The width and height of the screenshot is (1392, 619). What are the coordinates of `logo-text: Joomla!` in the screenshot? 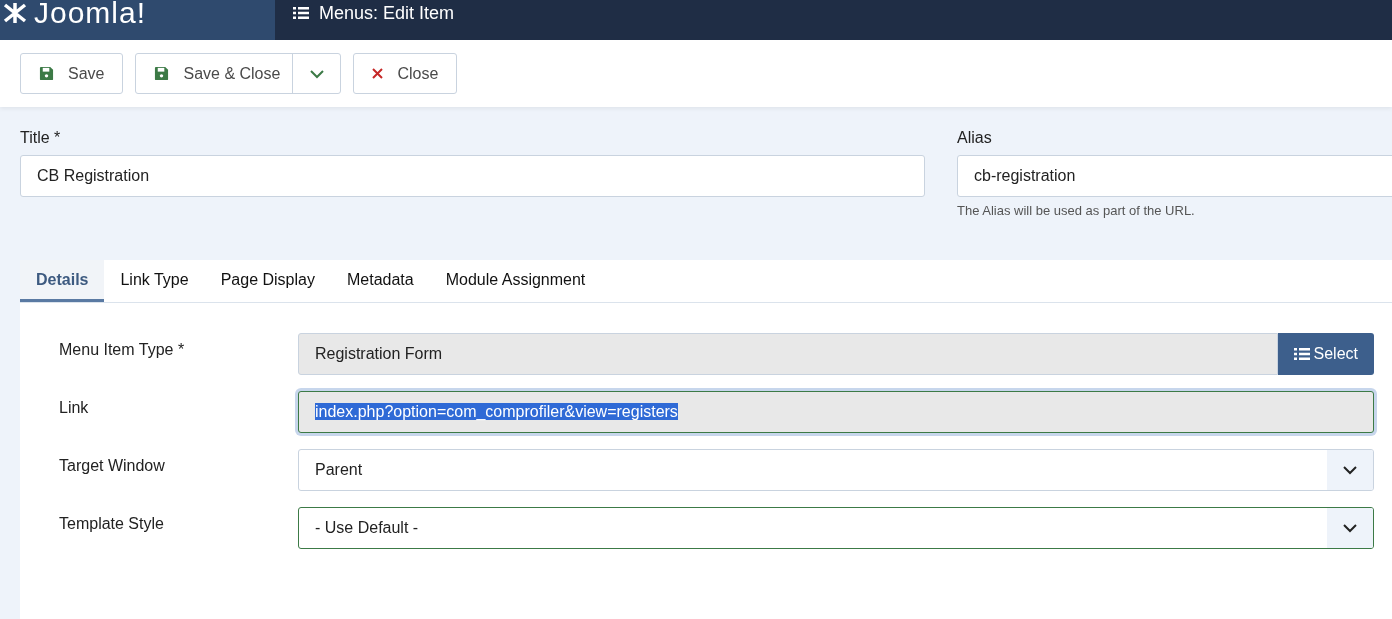 It's located at (90, 15).